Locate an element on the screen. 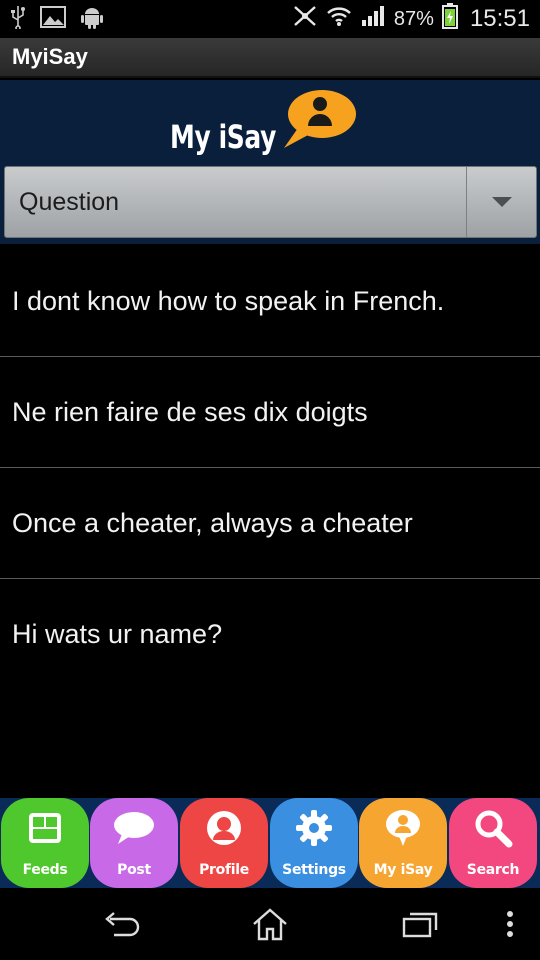  menu-icon is located at coordinates (510, 924).